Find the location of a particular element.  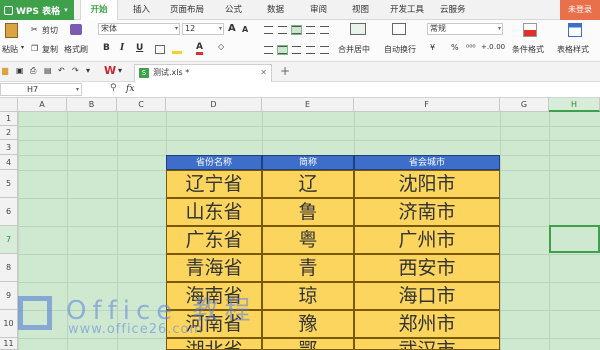

row-header-2: 2 is located at coordinates (9, 133).